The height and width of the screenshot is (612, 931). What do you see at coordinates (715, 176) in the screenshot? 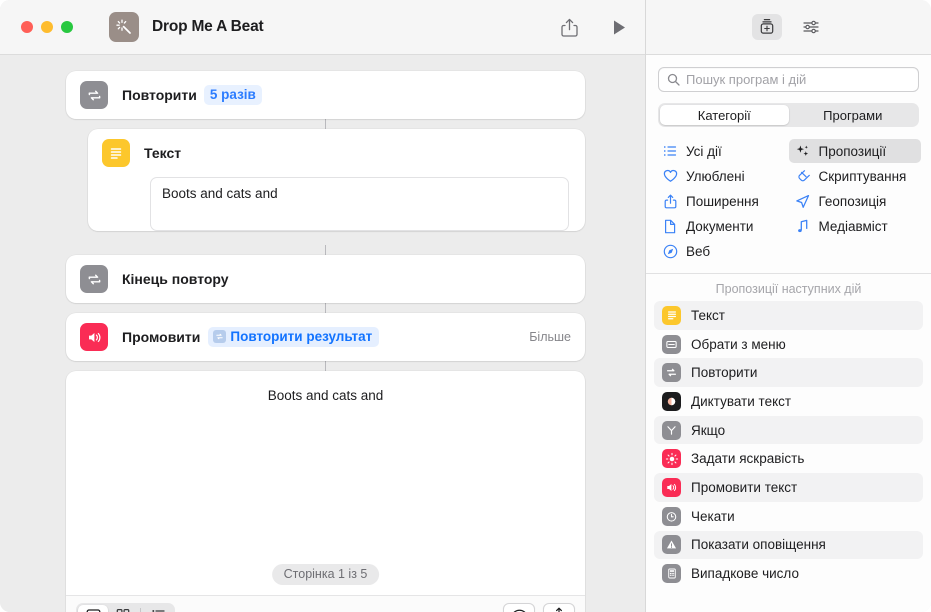
I see `category-label: Улюблені` at bounding box center [715, 176].